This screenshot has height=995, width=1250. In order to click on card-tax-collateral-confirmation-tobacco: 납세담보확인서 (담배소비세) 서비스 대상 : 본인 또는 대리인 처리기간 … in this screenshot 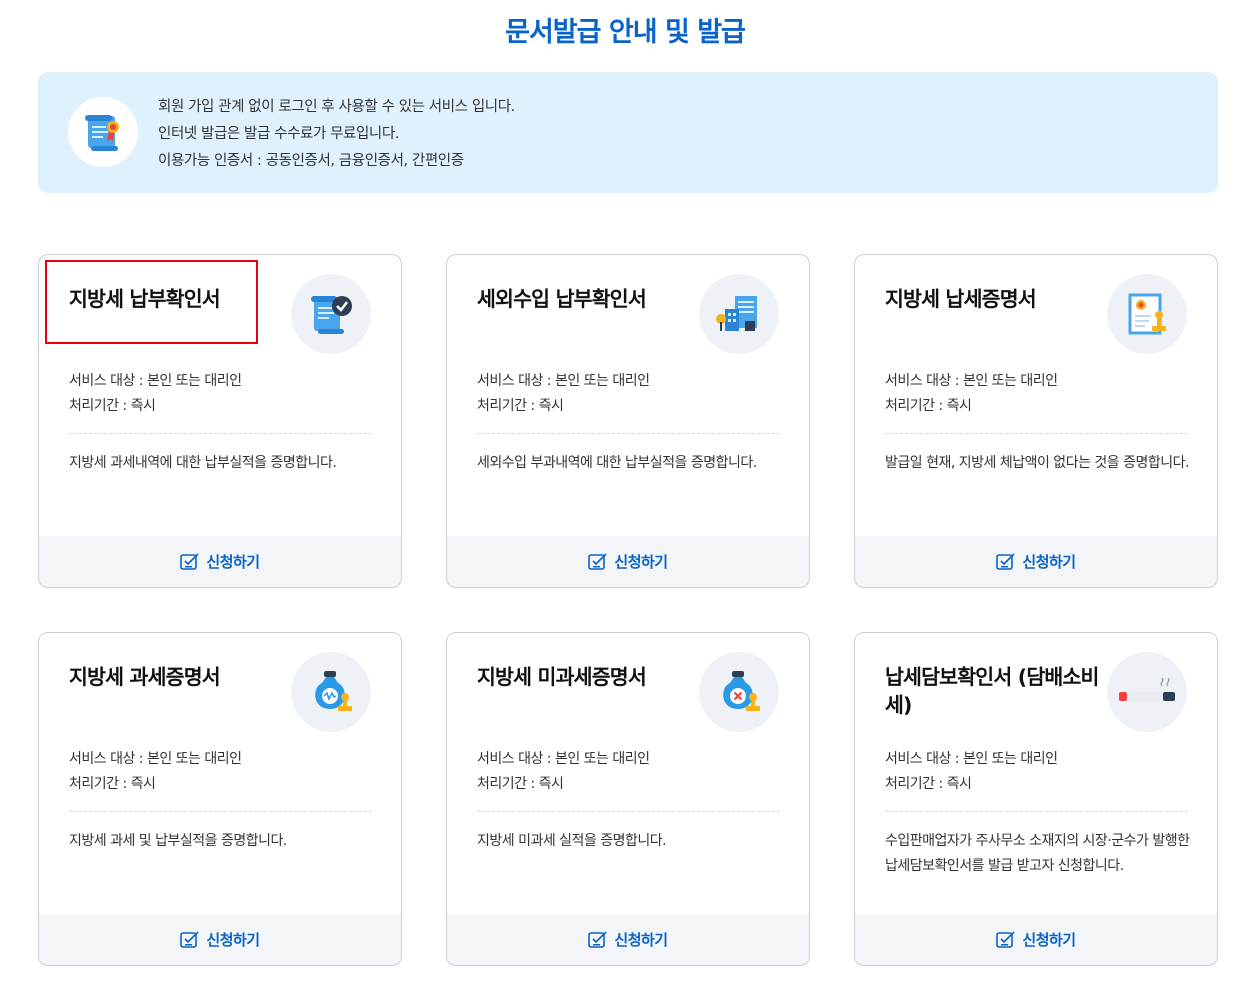, I will do `click(1036, 799)`.